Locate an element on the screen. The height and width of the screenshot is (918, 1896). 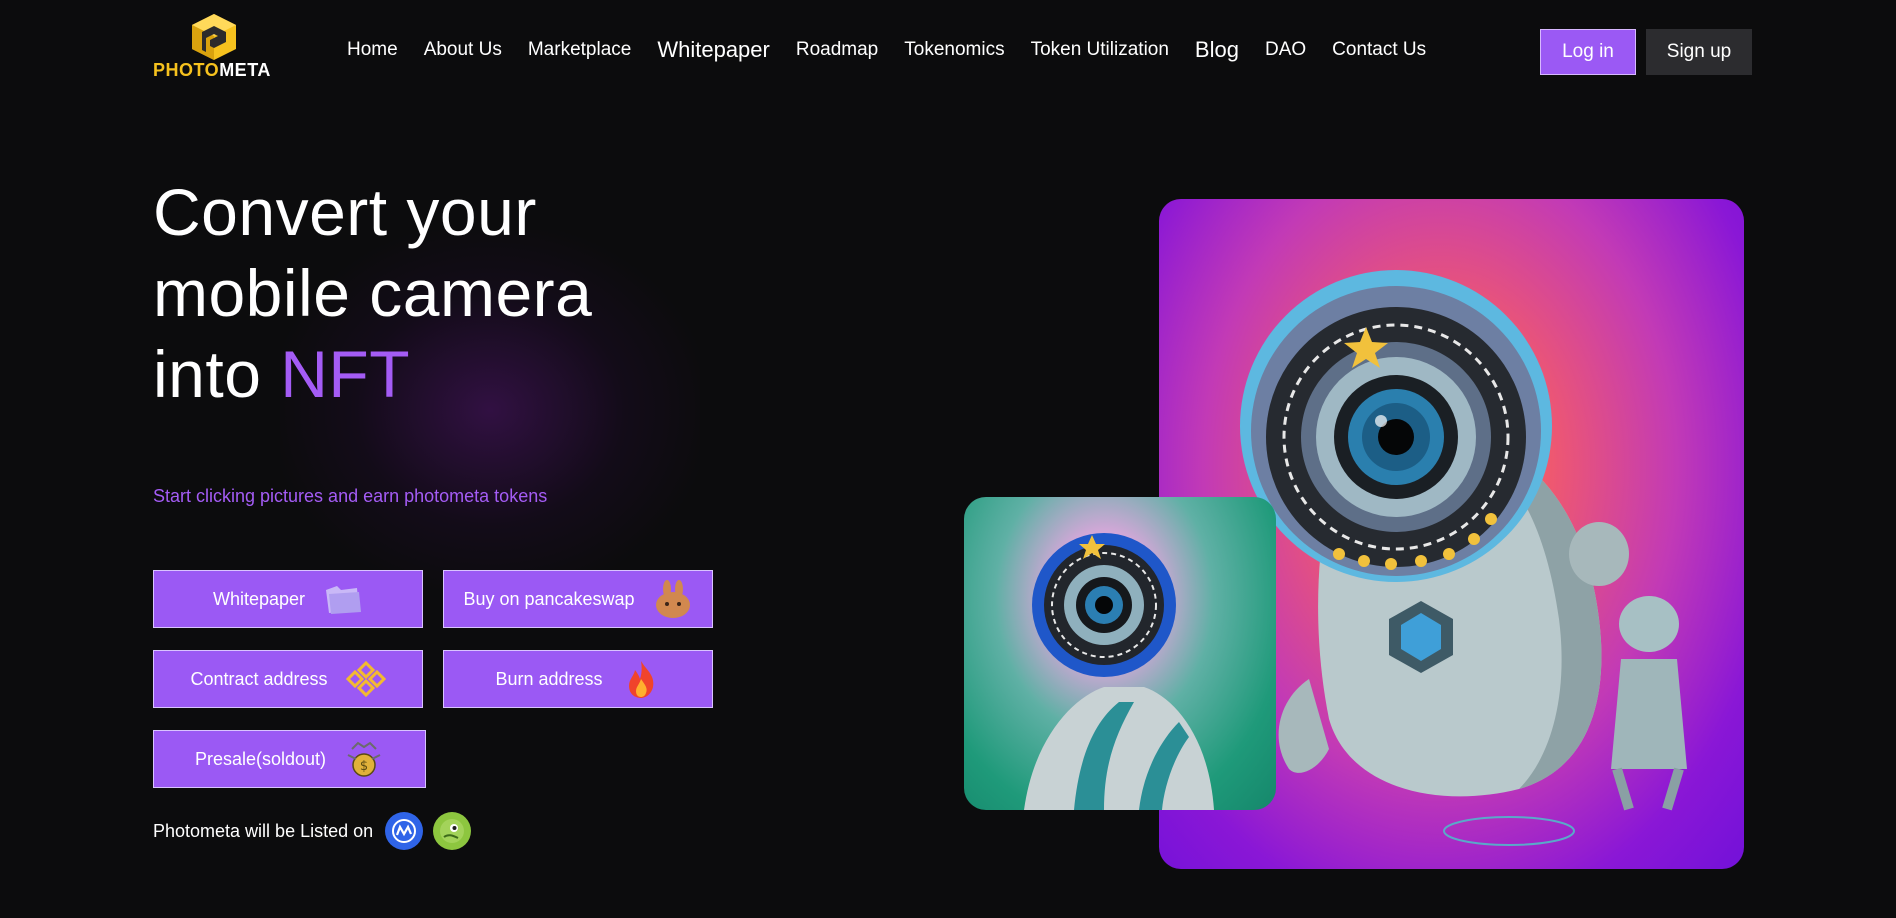
coingecko-icon is located at coordinates (452, 831).